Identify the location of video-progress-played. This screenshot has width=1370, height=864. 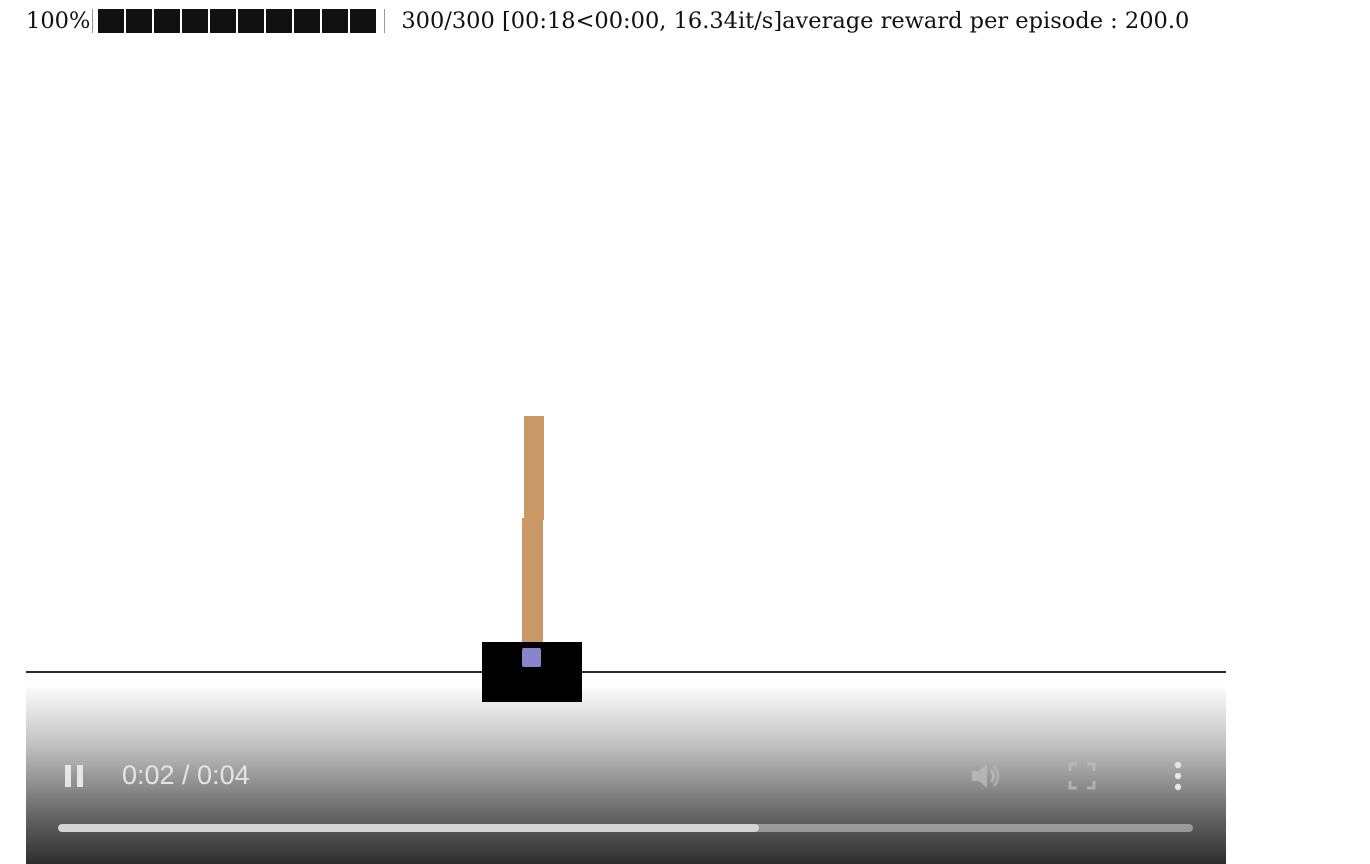
(409, 828).